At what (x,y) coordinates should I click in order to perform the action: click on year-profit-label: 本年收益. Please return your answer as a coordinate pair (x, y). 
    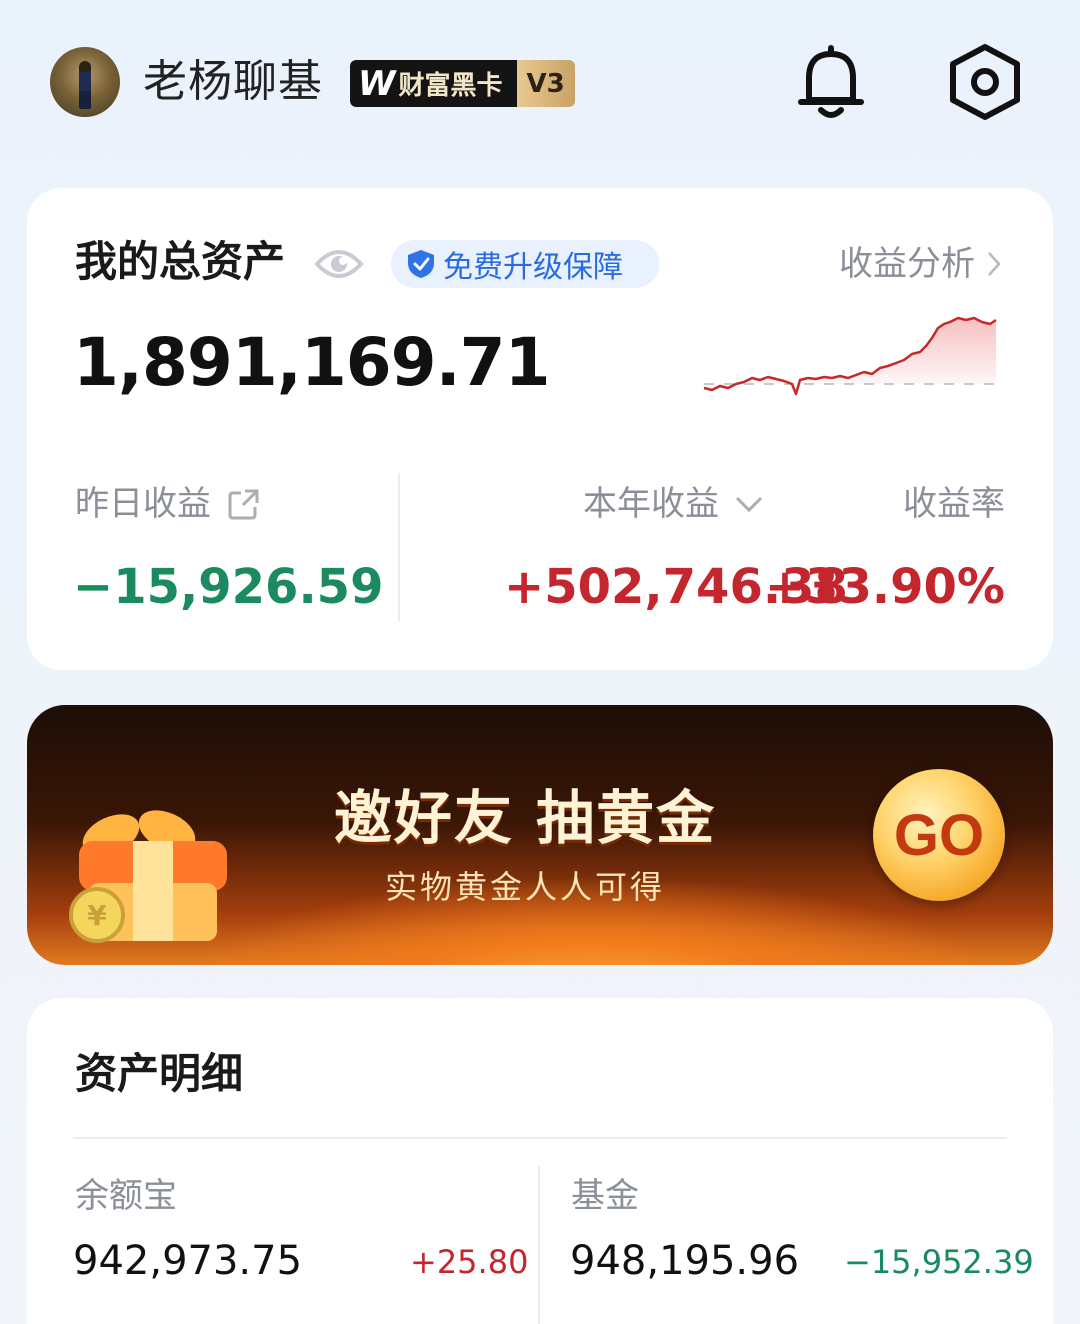
    Looking at the image, I should click on (673, 504).